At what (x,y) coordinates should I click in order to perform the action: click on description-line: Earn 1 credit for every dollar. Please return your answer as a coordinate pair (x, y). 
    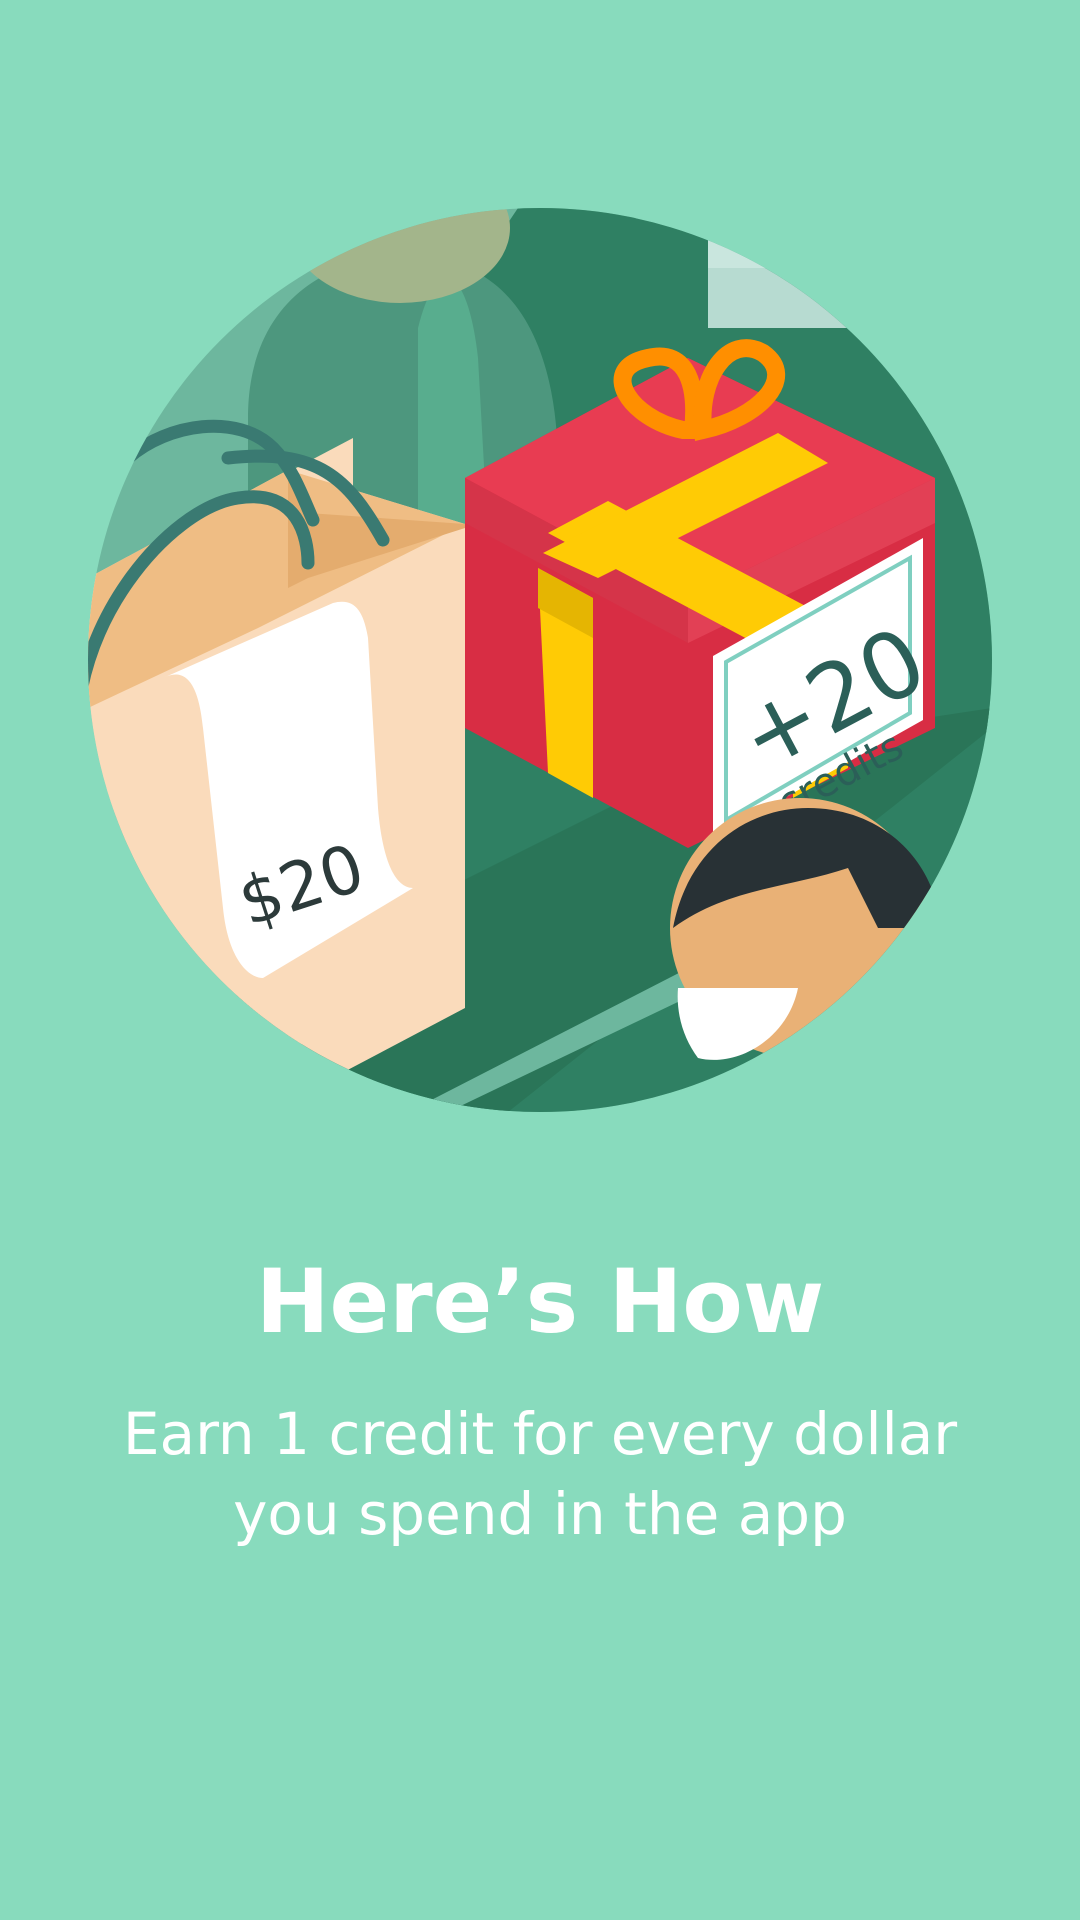
    Looking at the image, I should click on (540, 1434).